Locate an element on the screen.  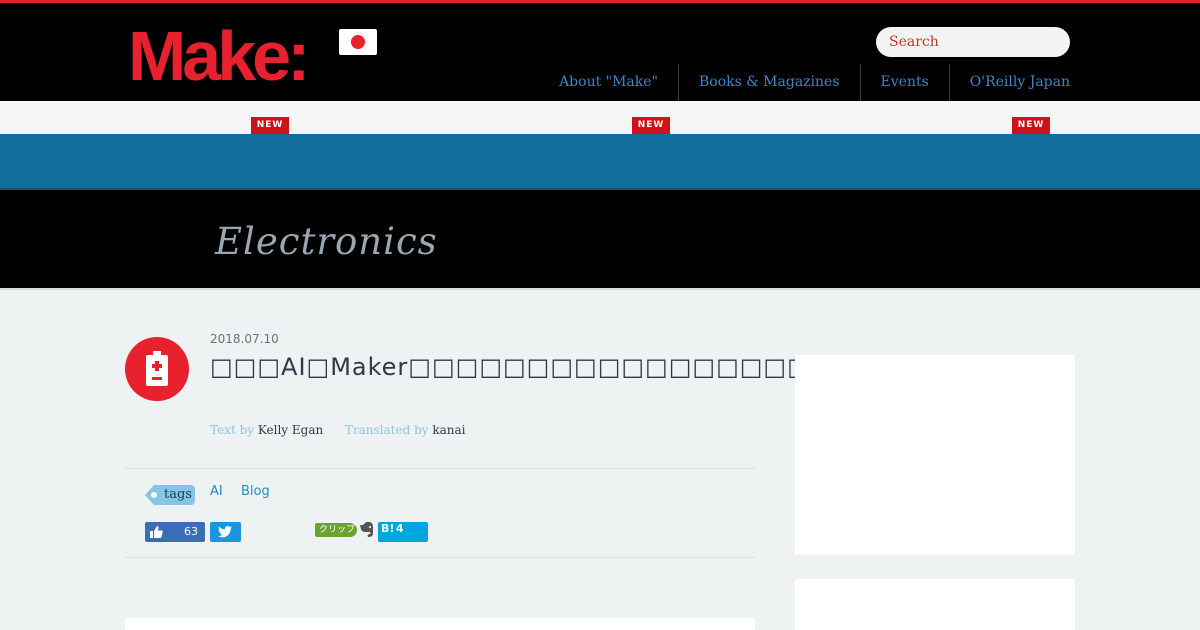
make-logo: Make: is located at coordinates (219, 56).